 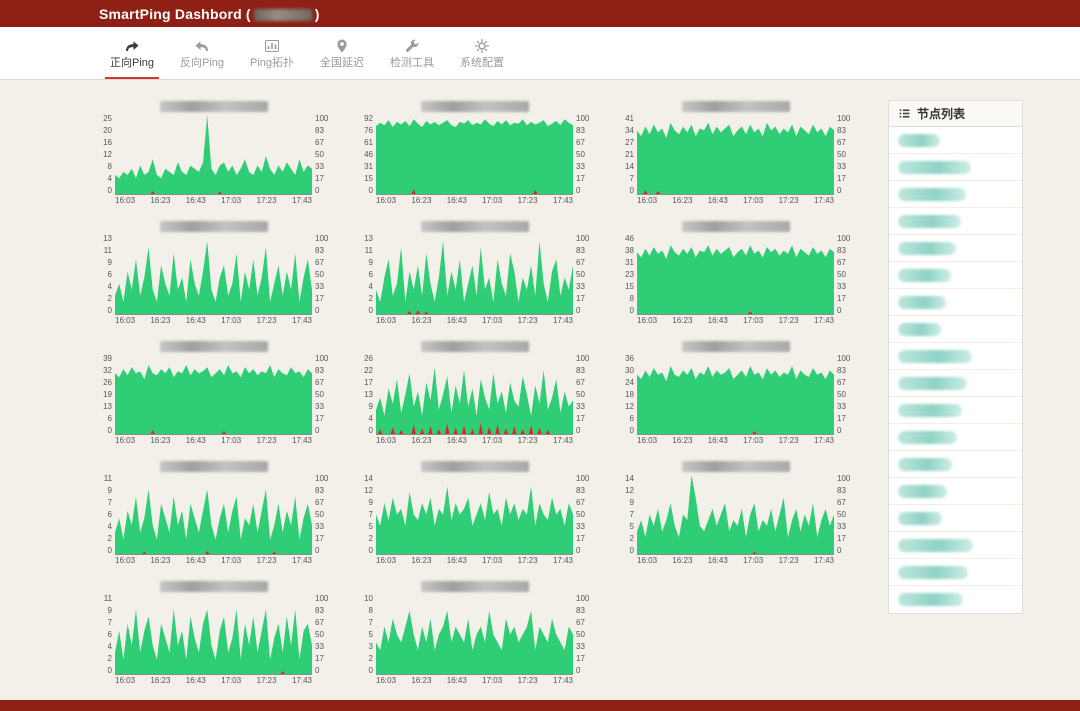 What do you see at coordinates (107, 154) in the screenshot?
I see `y-tick-left: 12` at bounding box center [107, 154].